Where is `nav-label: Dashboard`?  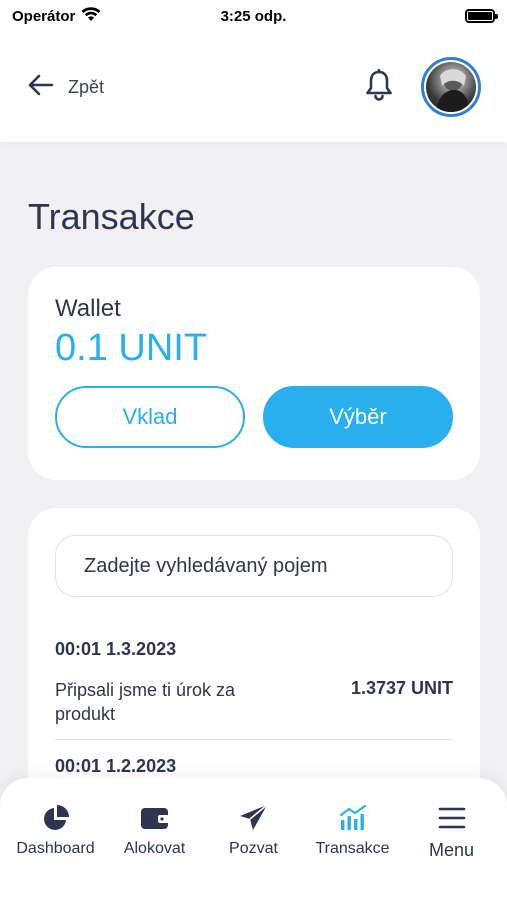
nav-label: Dashboard is located at coordinates (55, 848).